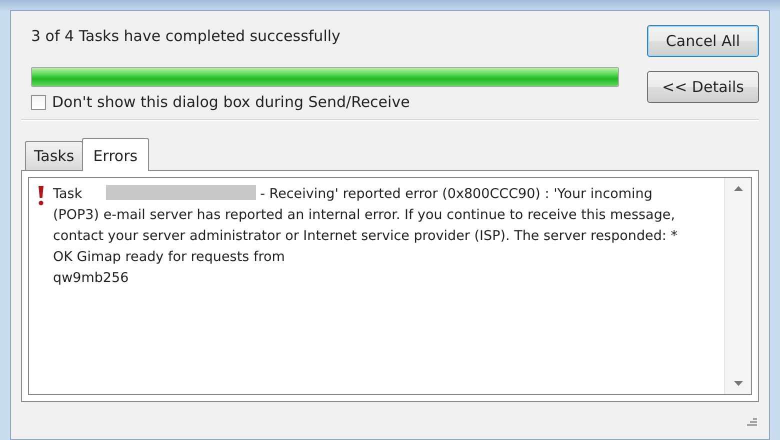  What do you see at coordinates (752, 421) in the screenshot?
I see `resize-grip-icon` at bounding box center [752, 421].